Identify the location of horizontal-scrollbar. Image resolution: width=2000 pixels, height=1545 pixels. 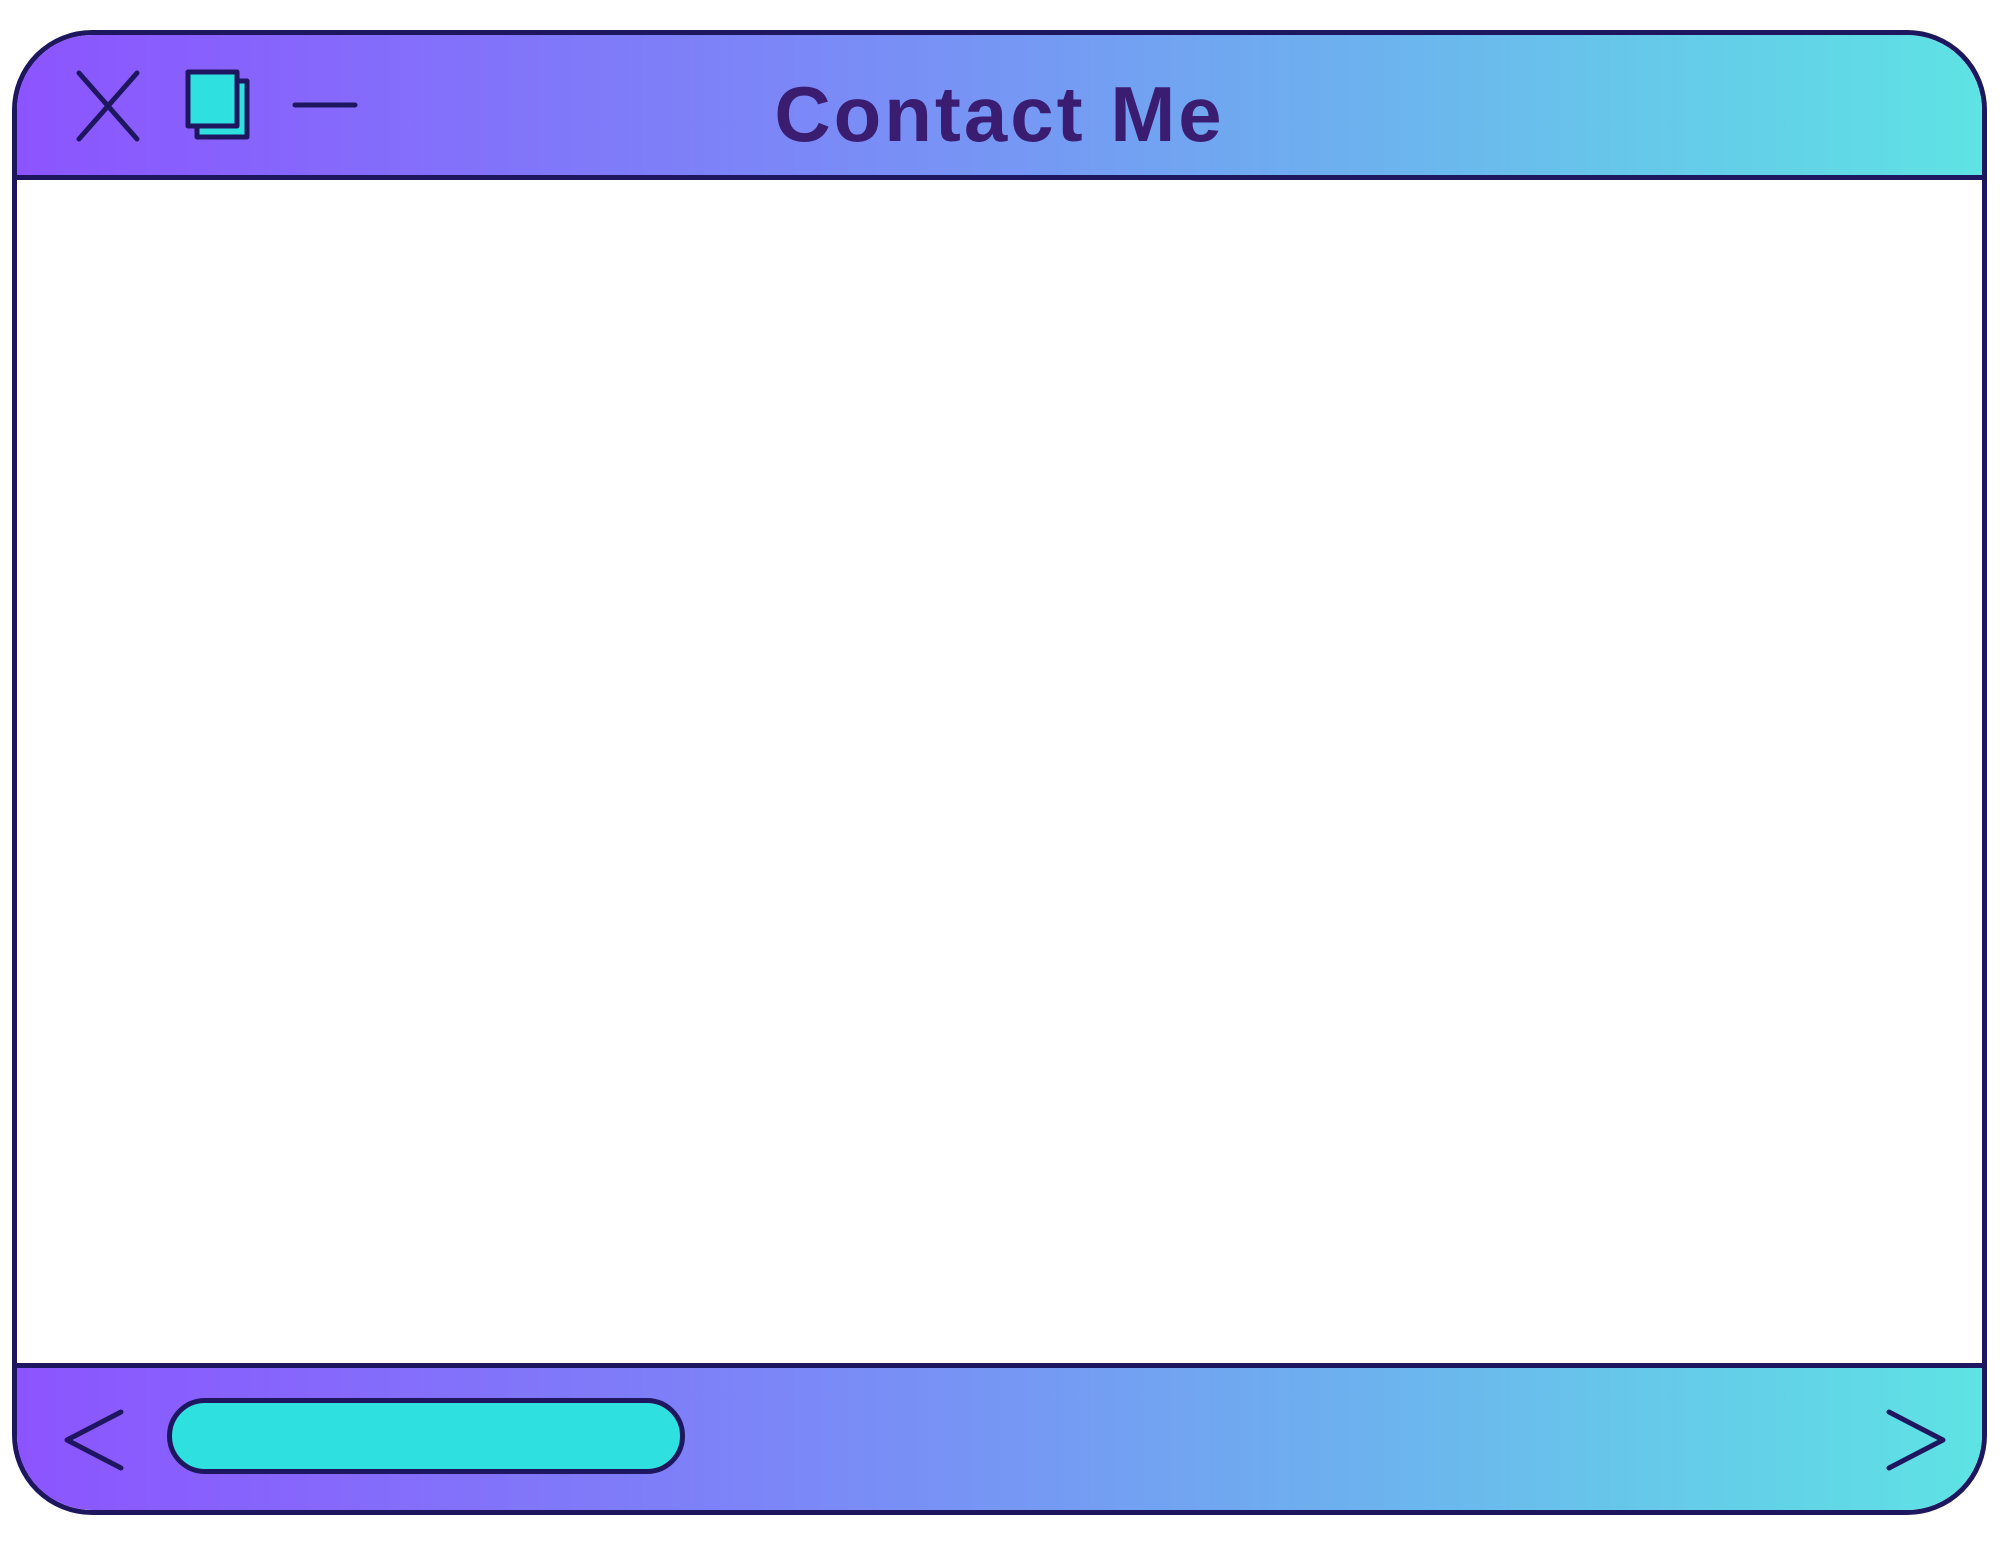
(999, 1436).